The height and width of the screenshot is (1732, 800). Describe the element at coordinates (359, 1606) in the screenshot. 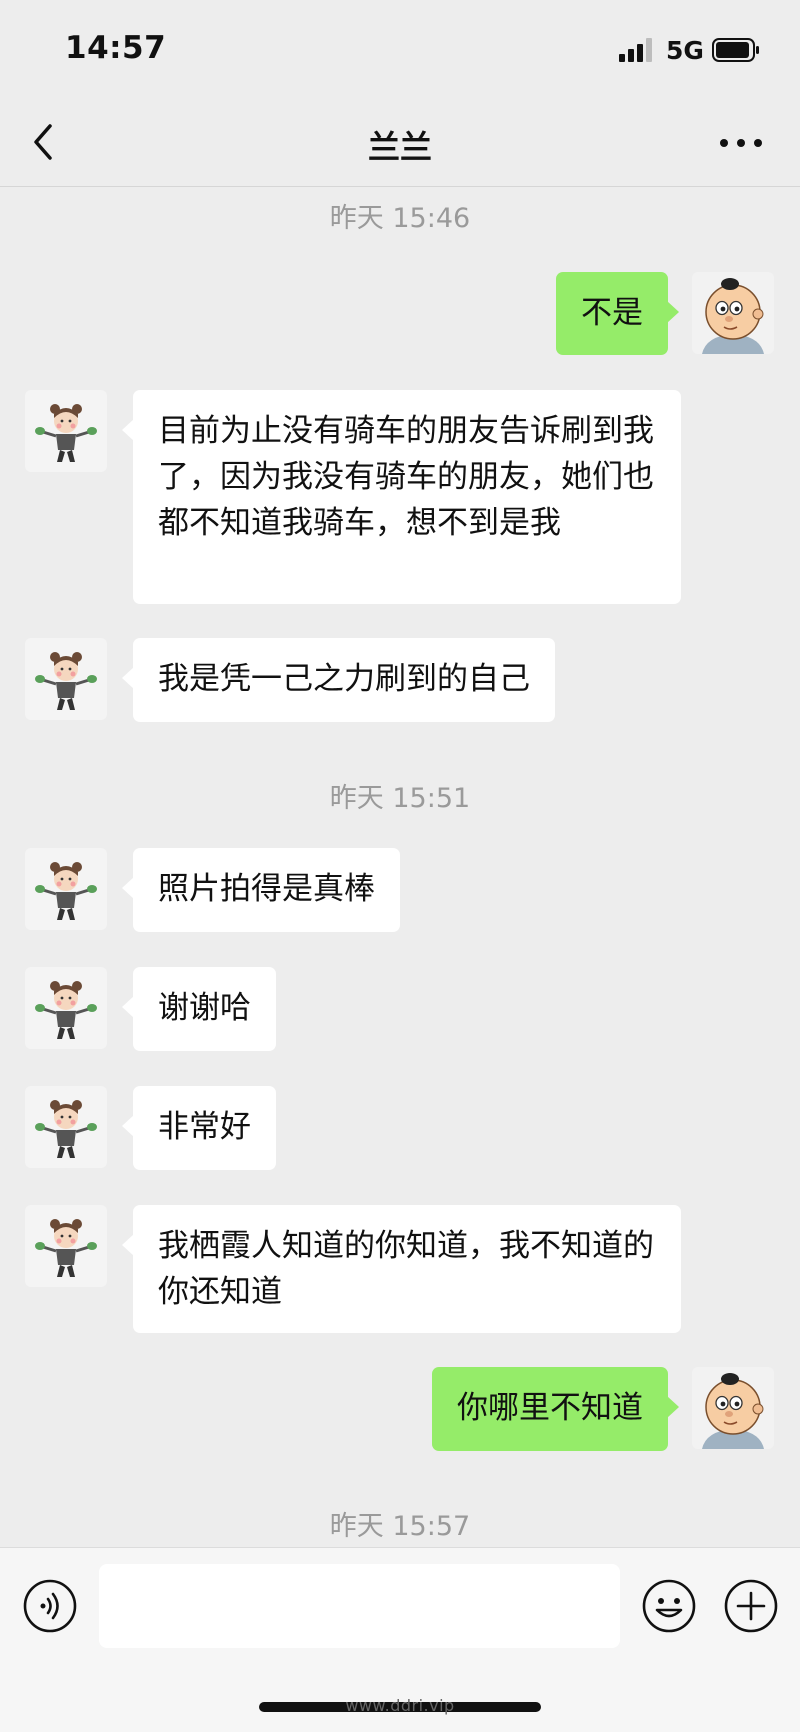

I see `message-input` at that location.